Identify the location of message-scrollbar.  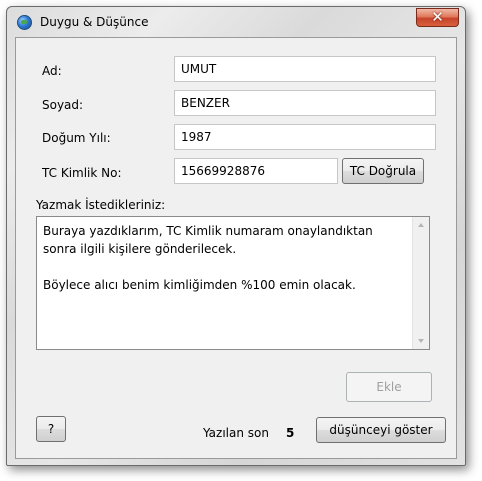
(420, 283).